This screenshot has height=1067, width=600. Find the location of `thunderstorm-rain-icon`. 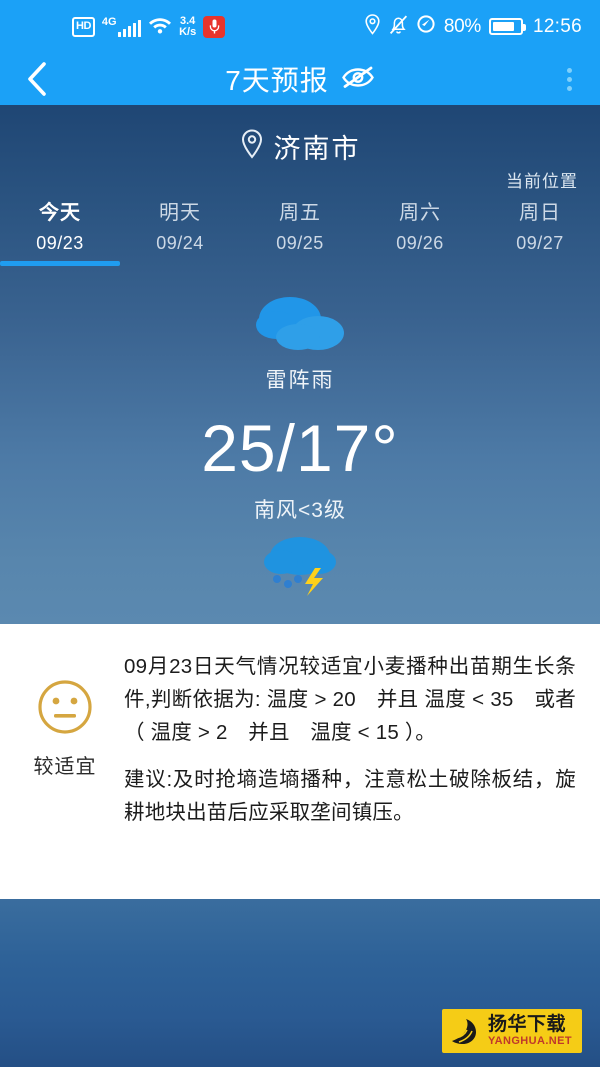

thunderstorm-rain-icon is located at coordinates (300, 566).